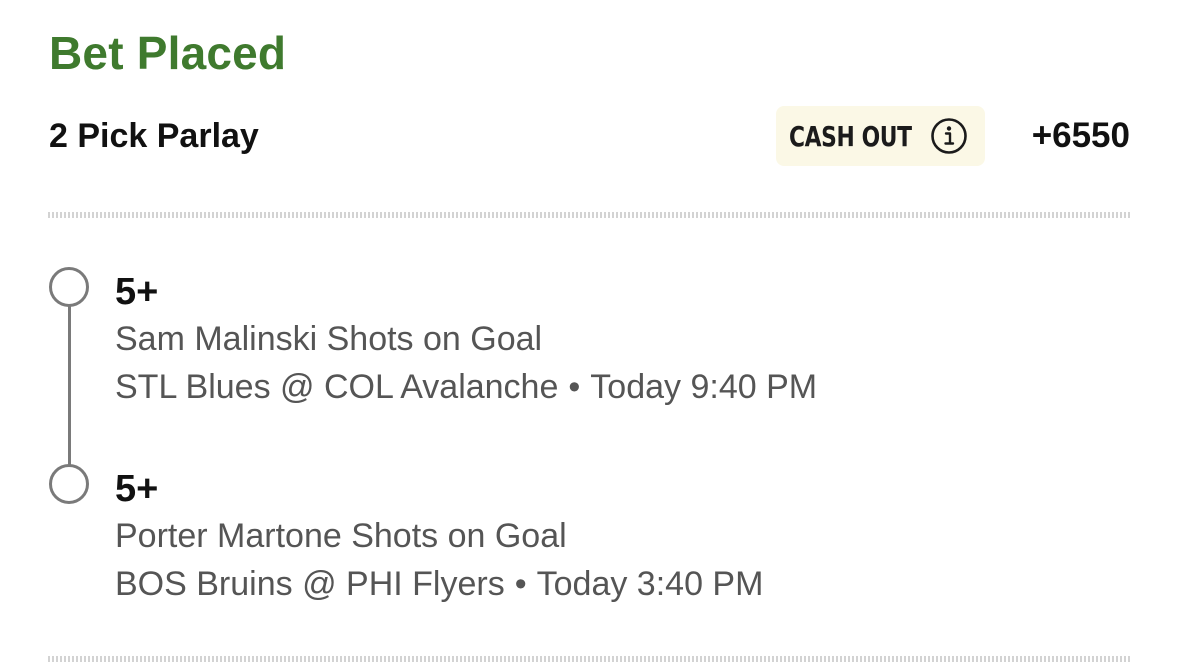  What do you see at coordinates (704, 387) in the screenshot?
I see `leg-game-time: Today 9:40 PM` at bounding box center [704, 387].